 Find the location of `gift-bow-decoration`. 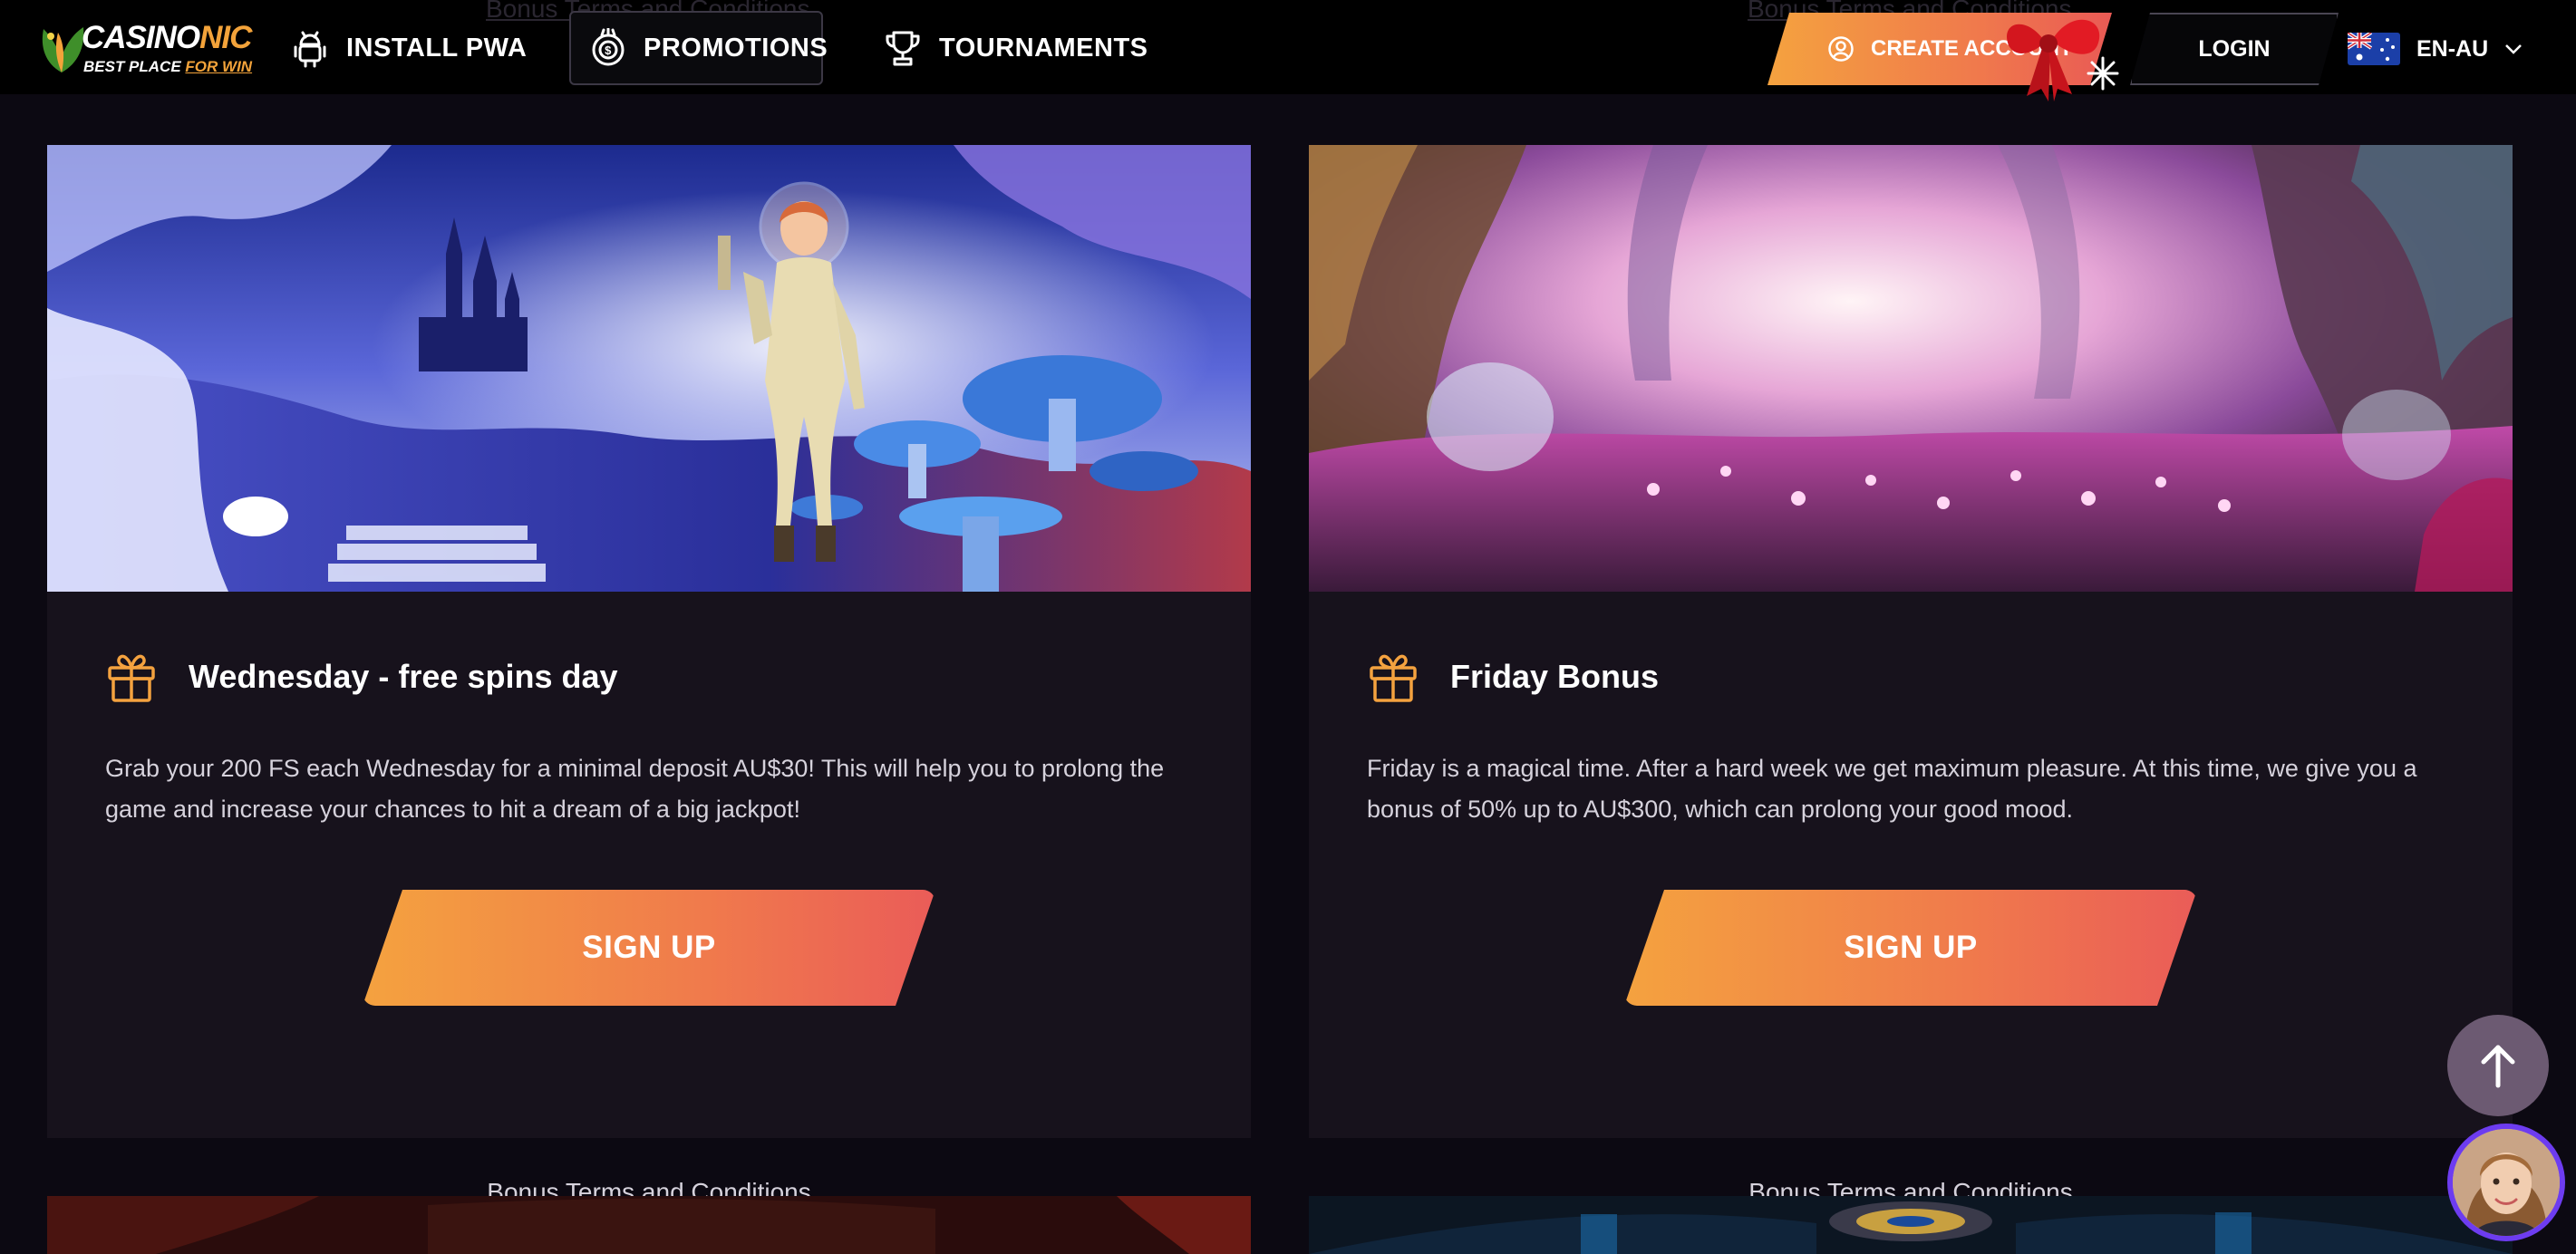

gift-bow-decoration is located at coordinates (2063, 60).